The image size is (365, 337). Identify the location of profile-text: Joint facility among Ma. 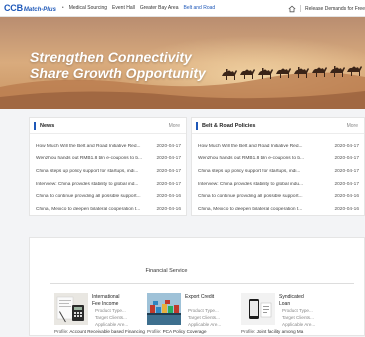
(280, 331).